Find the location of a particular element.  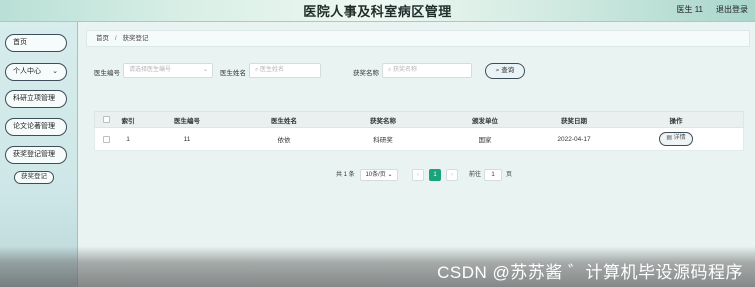

select-all-checkbox is located at coordinates (106, 119).